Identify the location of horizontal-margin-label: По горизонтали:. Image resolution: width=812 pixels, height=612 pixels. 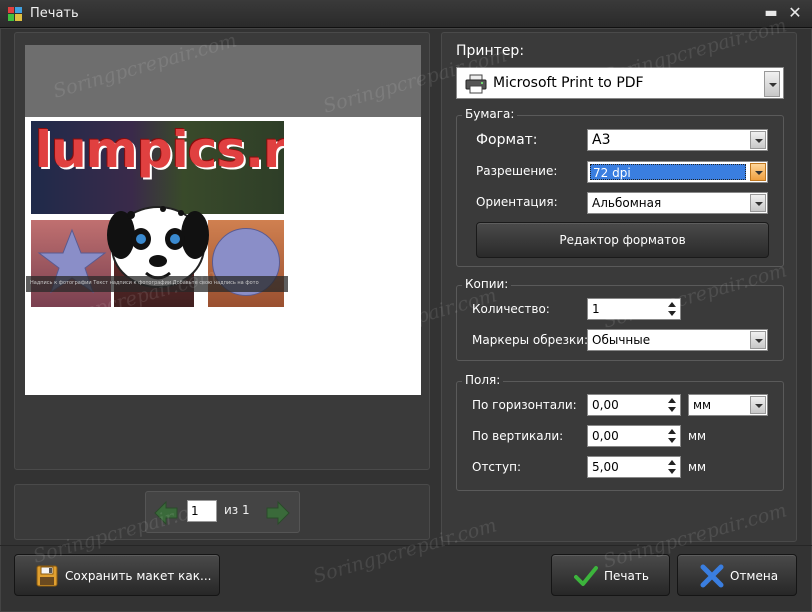
(524, 405).